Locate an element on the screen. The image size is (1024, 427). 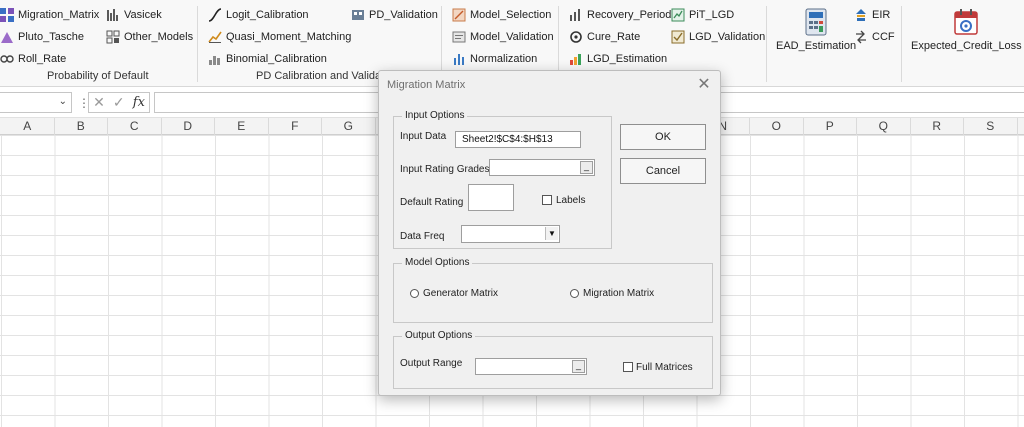
expected-credit-loss-button: Expected_Credit_Loss is located at coordinates (966, 30).